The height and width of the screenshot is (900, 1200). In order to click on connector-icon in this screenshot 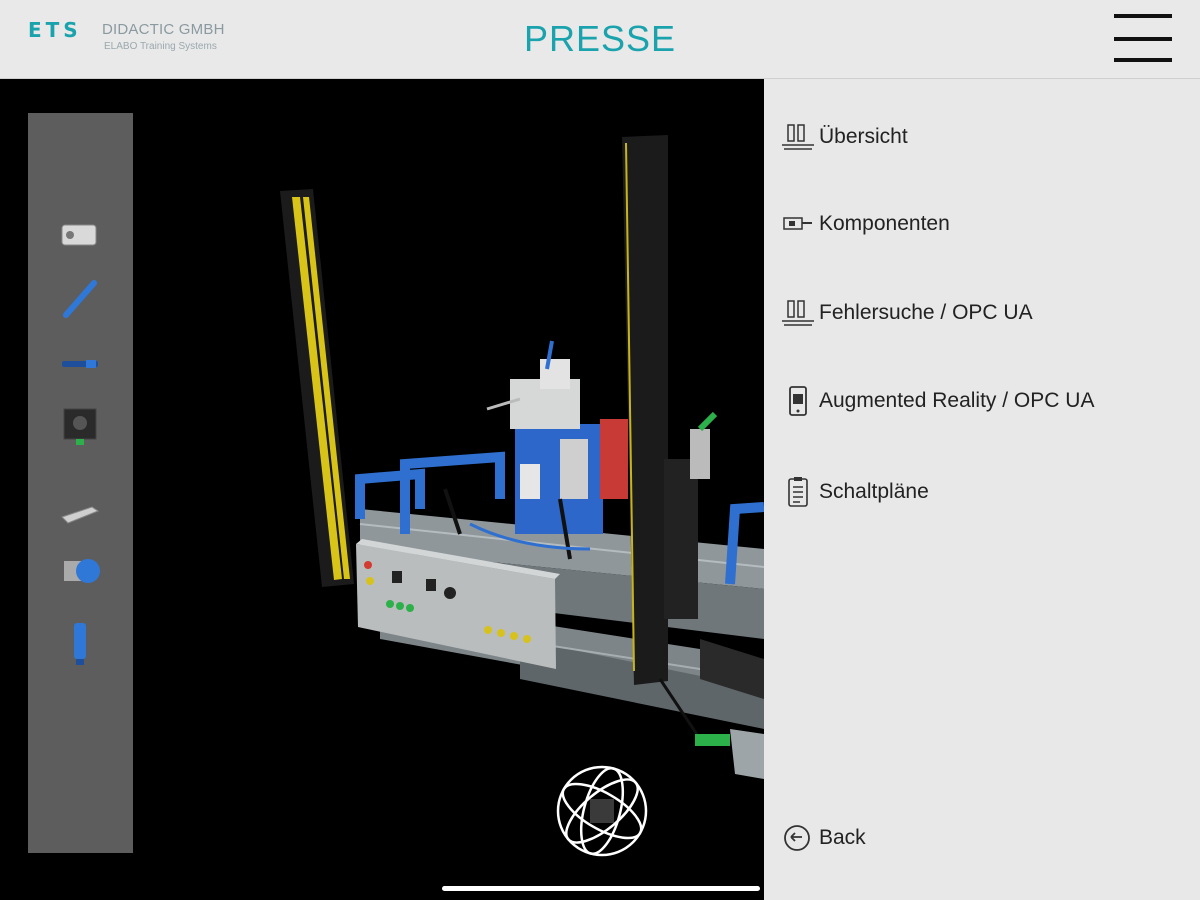, I will do `click(80, 643)`.